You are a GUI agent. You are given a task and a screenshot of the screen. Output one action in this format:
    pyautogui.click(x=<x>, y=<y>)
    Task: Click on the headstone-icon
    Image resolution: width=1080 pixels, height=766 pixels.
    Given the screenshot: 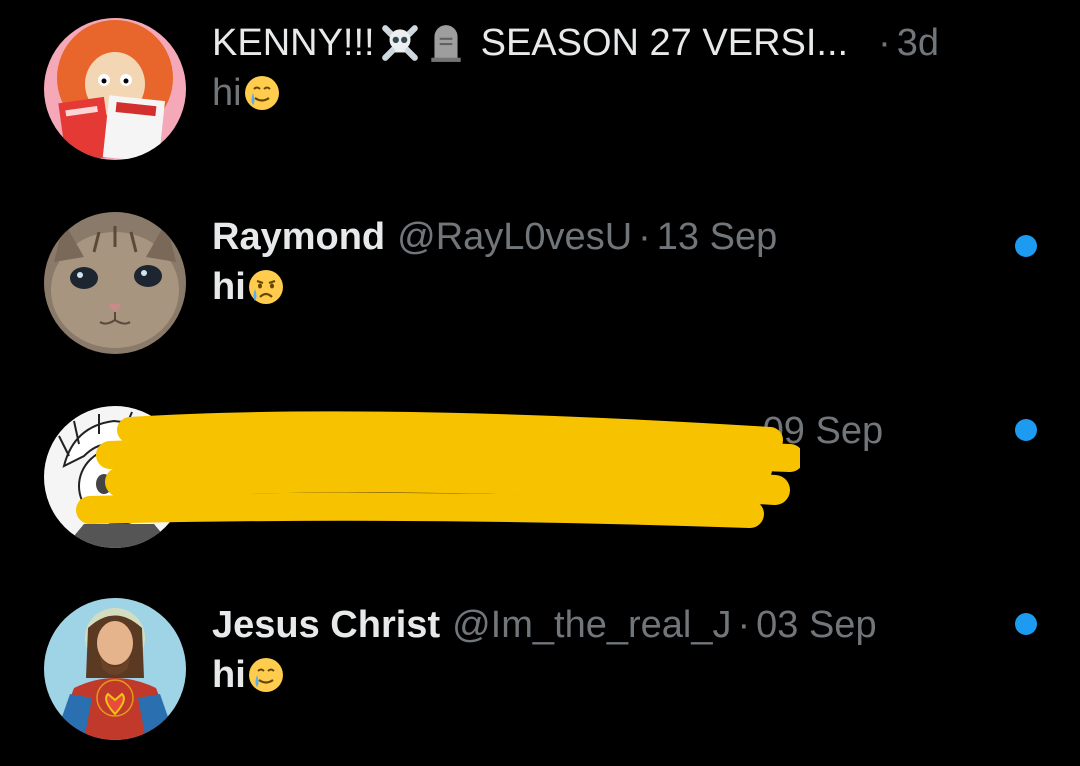 What is the action you would take?
    pyautogui.click(x=445, y=43)
    